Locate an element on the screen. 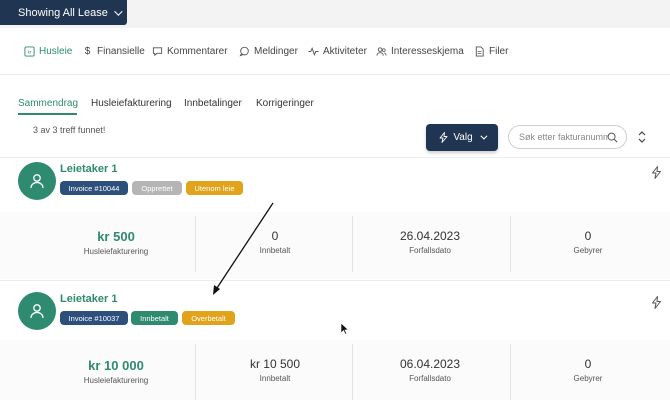 The width and height of the screenshot is (670, 400). tab-interesseskjema: Interesseskjema is located at coordinates (420, 51).